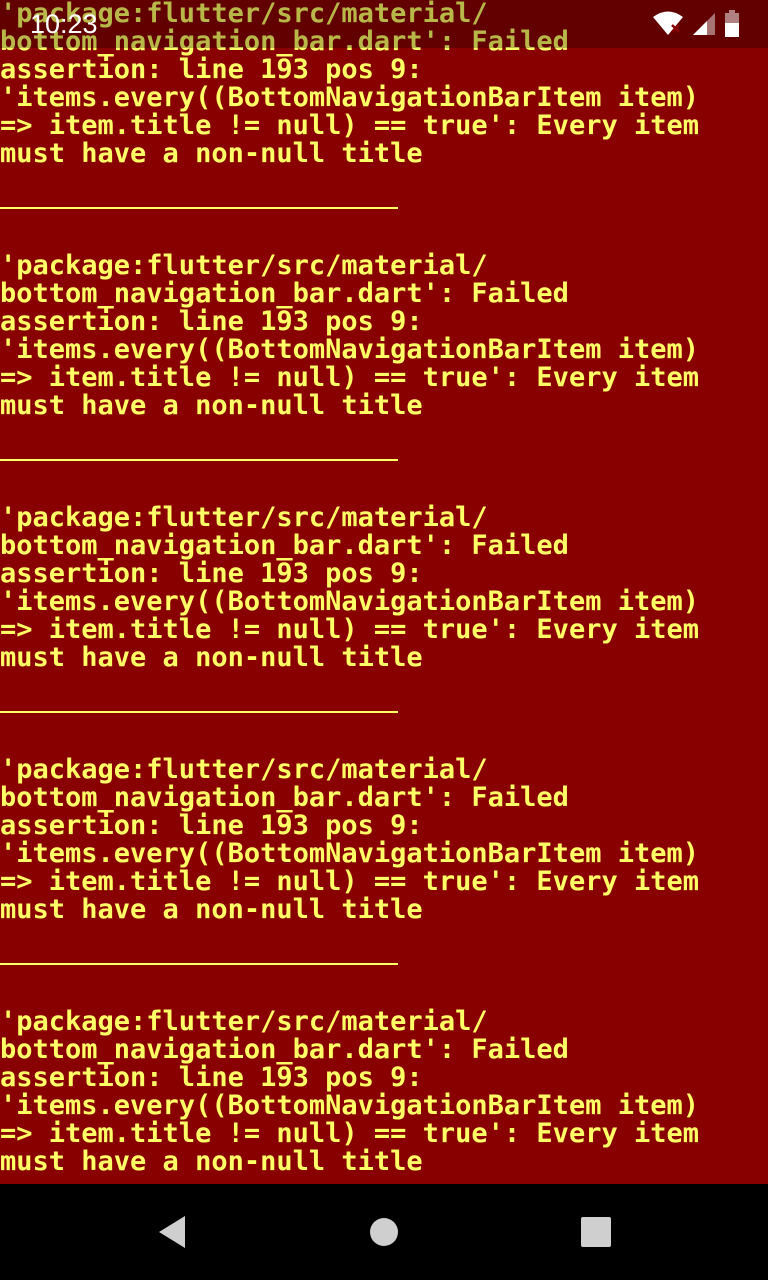 The width and height of the screenshot is (768, 1280). I want to click on system-icons, so click(696, 24).